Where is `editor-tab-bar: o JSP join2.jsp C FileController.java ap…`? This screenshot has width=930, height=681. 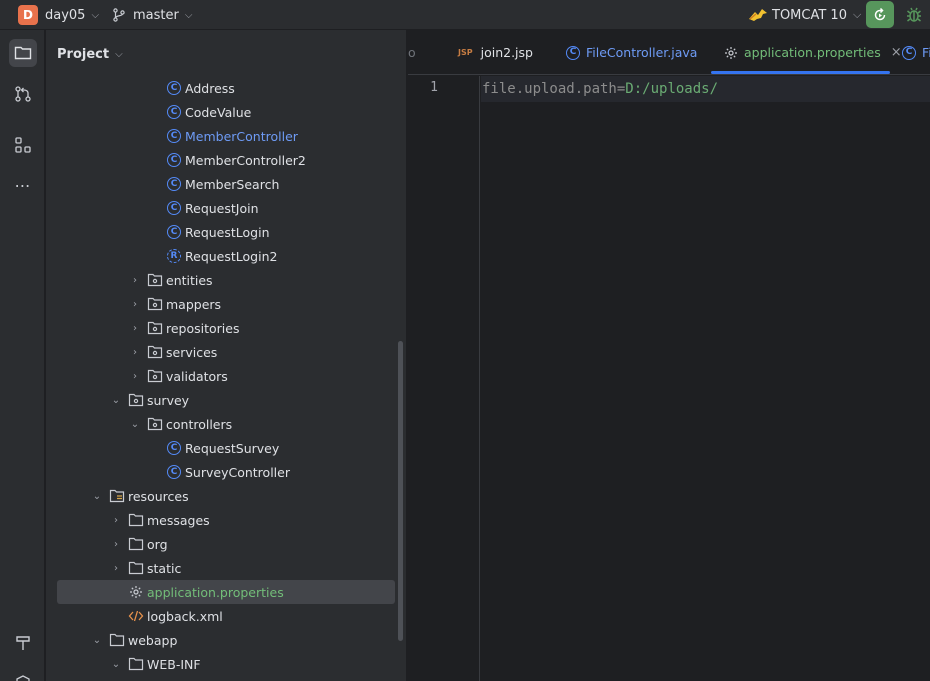 editor-tab-bar: o JSP join2.jsp C FileController.java ap… is located at coordinates (669, 52).